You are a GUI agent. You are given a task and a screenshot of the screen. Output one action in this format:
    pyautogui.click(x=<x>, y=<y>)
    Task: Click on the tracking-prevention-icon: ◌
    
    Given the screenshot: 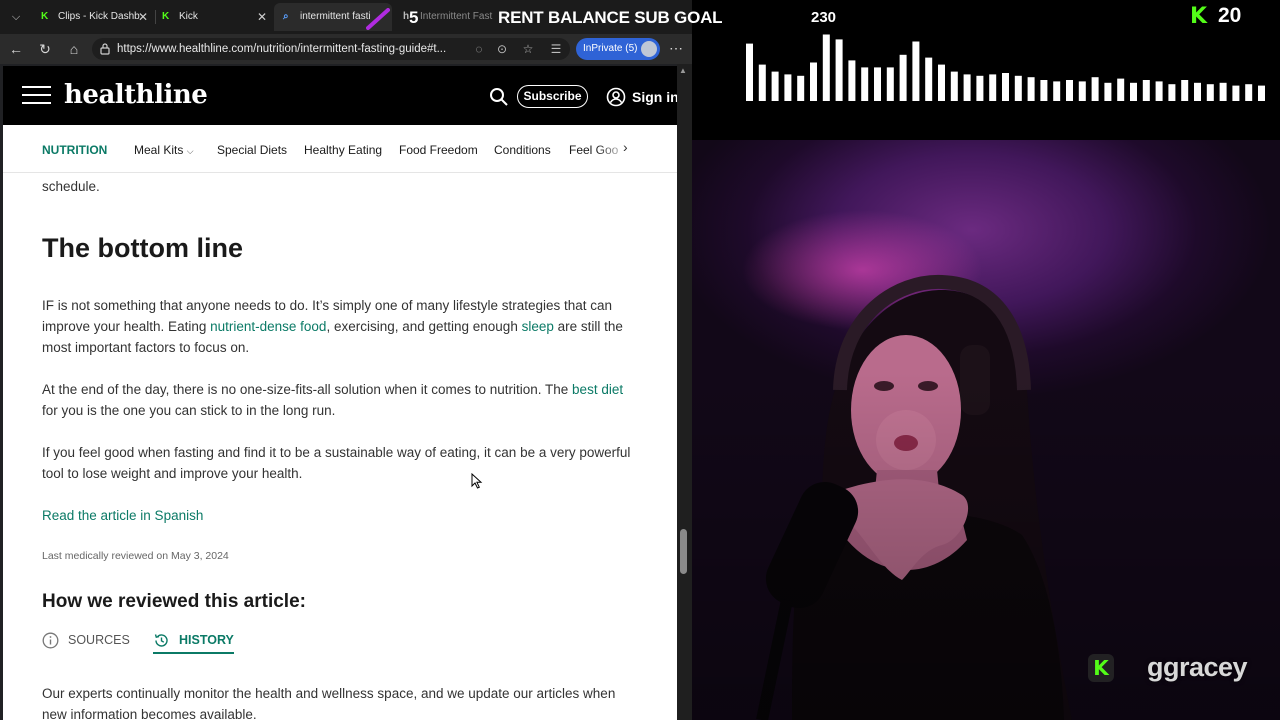 What is the action you would take?
    pyautogui.click(x=479, y=49)
    